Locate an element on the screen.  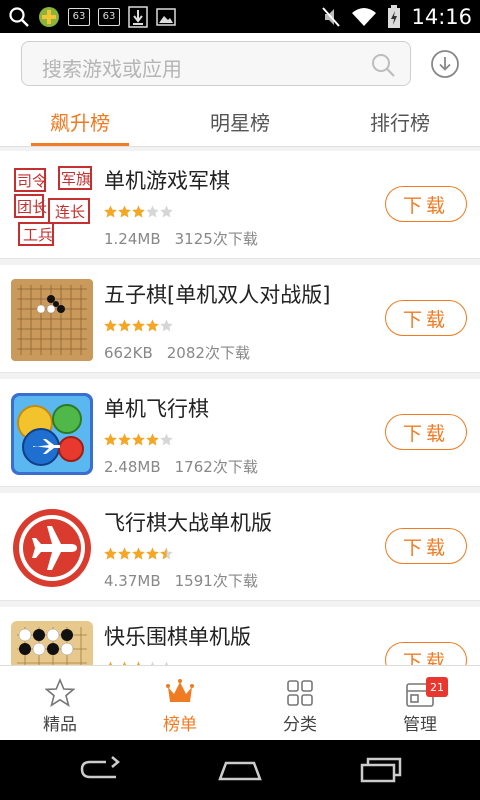
app-size: 4.37MB is located at coordinates (132, 581).